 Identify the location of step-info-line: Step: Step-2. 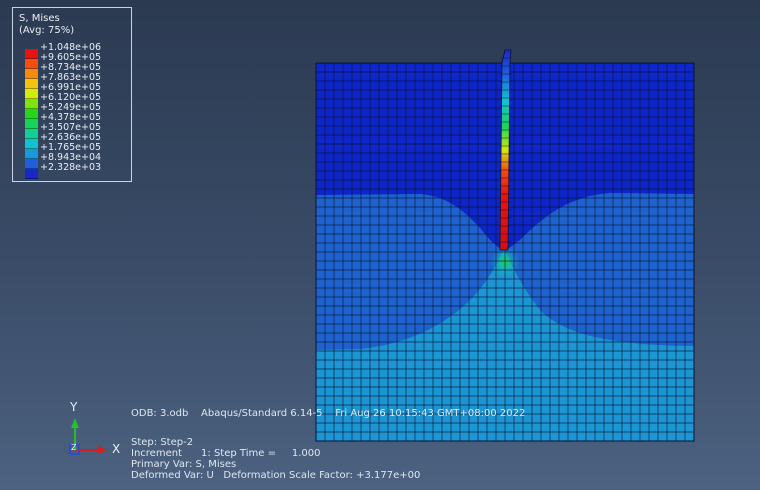
(162, 442).